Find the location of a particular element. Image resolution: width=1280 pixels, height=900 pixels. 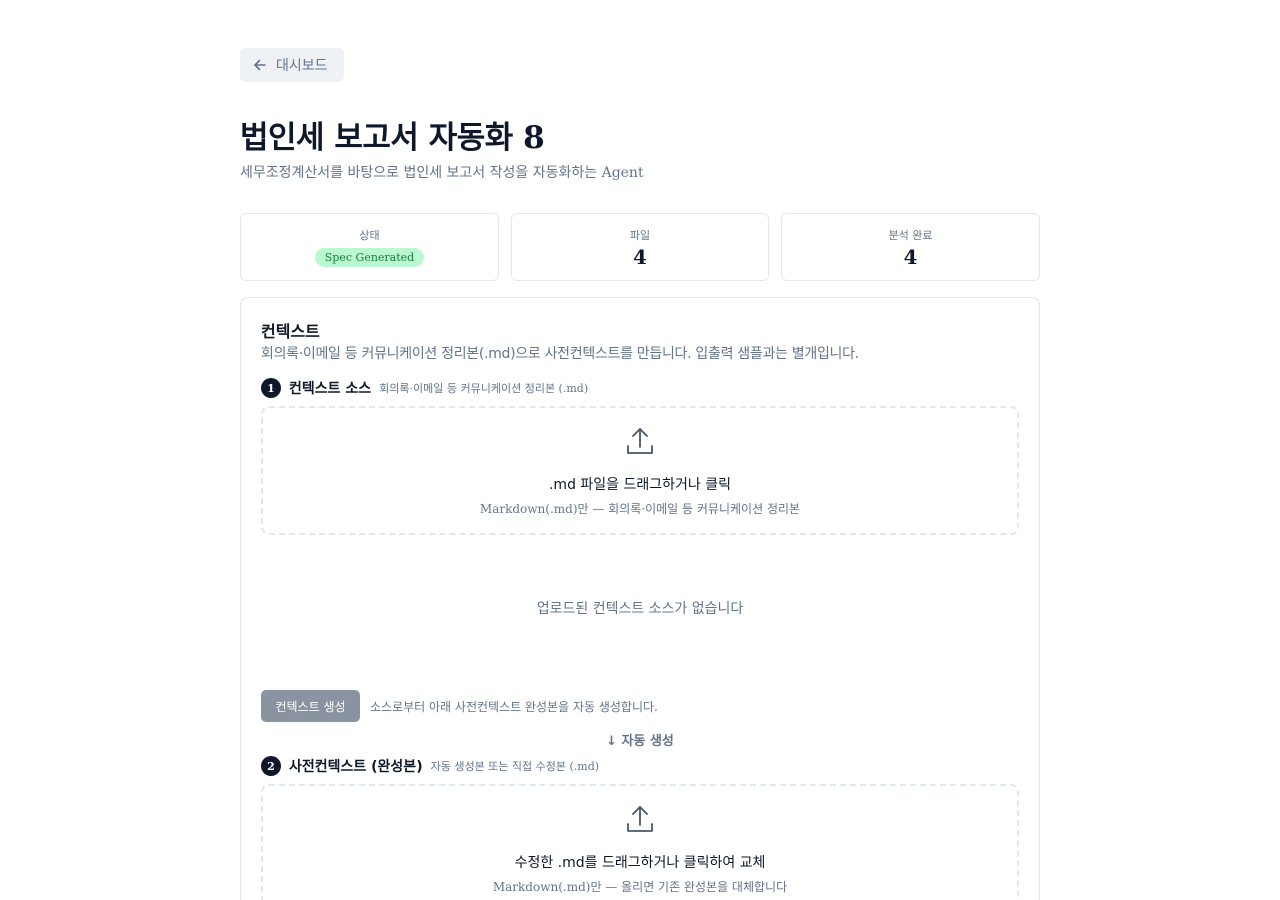

files-card: 파일 4 is located at coordinates (640, 247).